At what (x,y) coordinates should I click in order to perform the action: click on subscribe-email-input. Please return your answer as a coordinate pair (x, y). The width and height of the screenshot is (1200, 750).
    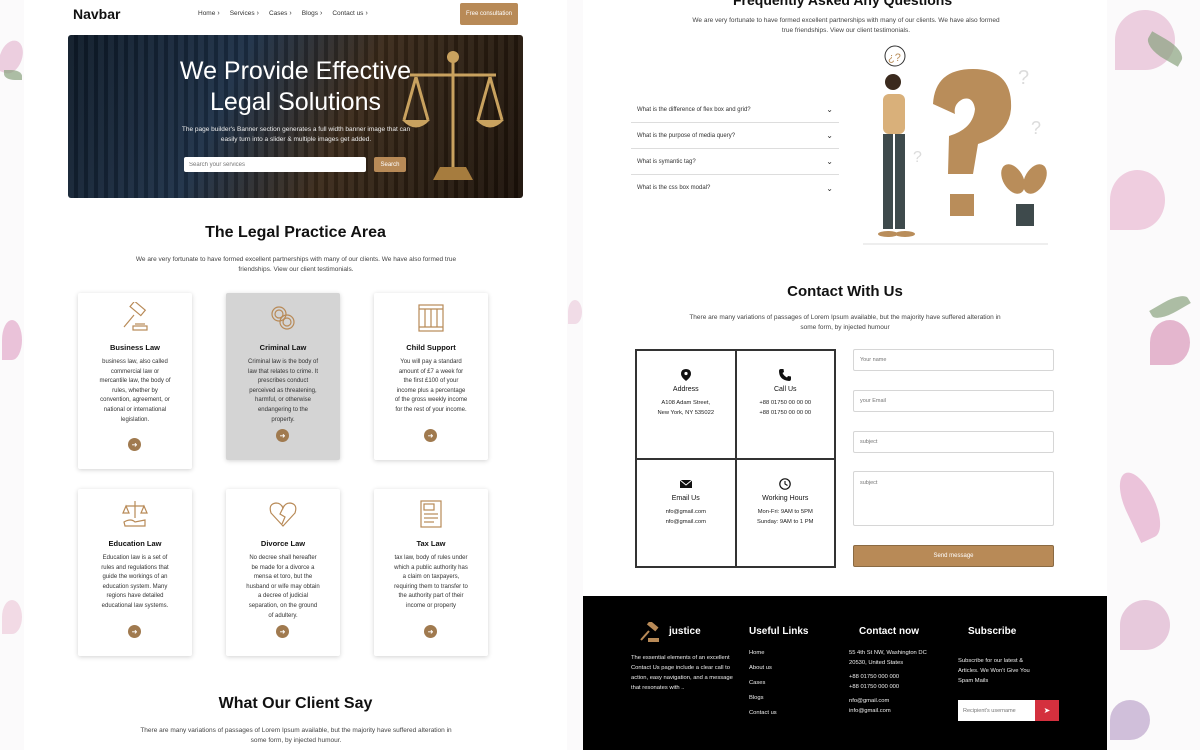
    Looking at the image, I should click on (996, 710).